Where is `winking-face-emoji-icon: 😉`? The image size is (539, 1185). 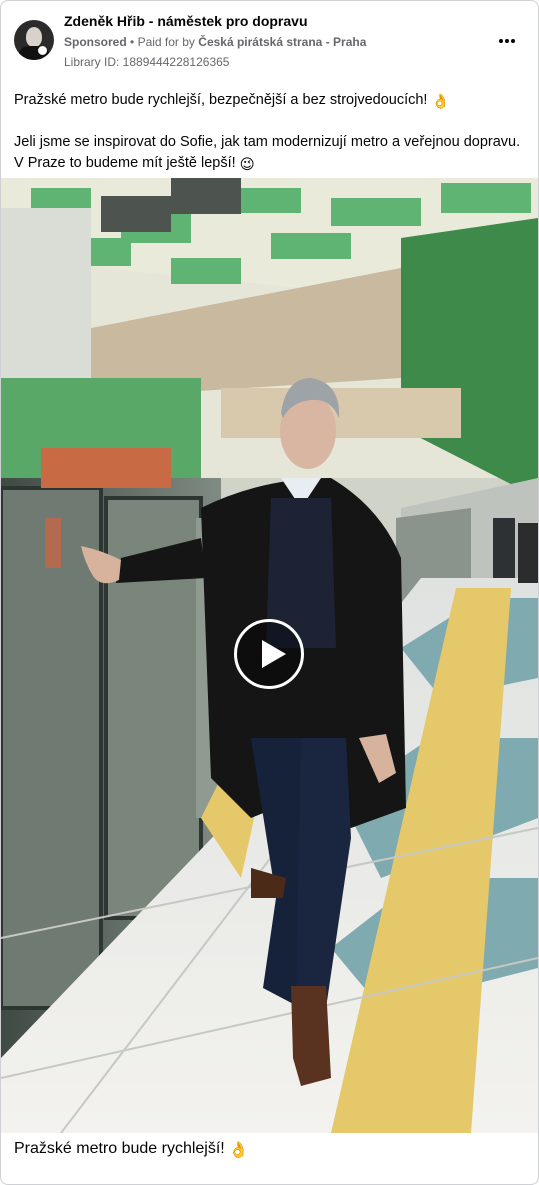
winking-face-emoji-icon: 😉 is located at coordinates (247, 165).